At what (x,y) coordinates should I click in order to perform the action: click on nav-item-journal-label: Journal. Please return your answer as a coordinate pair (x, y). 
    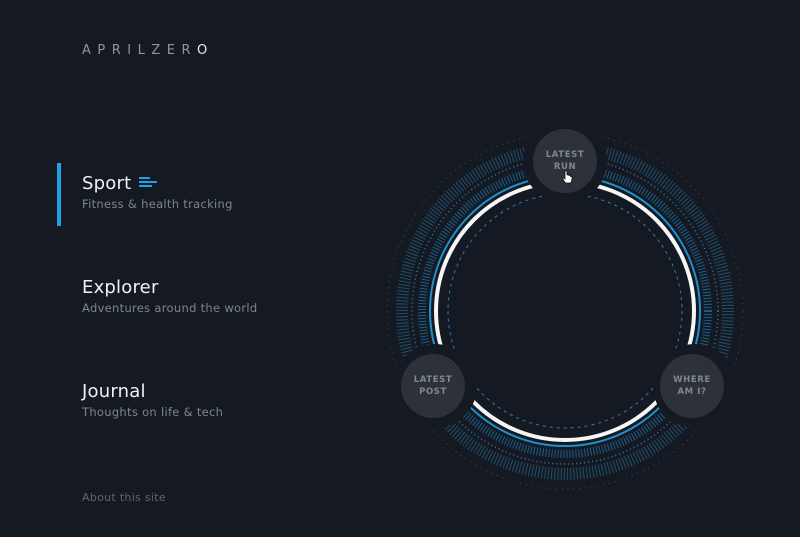
    Looking at the image, I should click on (114, 391).